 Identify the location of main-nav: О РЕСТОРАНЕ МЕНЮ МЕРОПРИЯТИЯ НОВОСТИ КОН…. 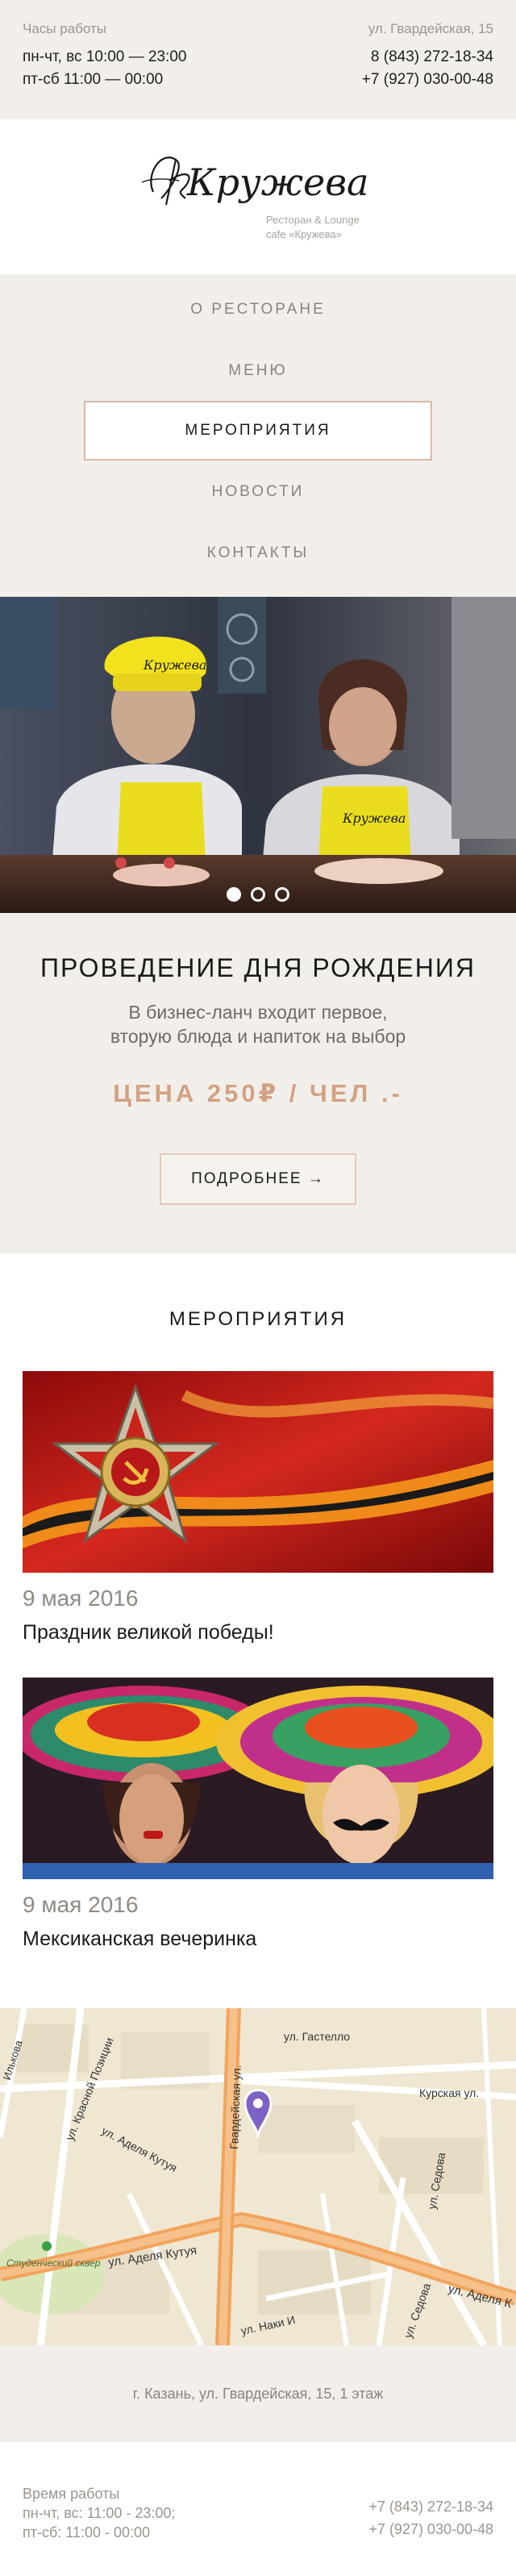
(258, 435).